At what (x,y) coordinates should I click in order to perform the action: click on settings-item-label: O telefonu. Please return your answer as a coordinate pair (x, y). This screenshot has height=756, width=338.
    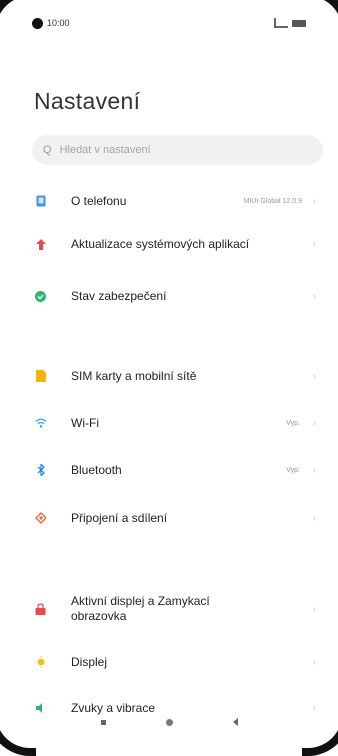
    Looking at the image, I should click on (99, 201).